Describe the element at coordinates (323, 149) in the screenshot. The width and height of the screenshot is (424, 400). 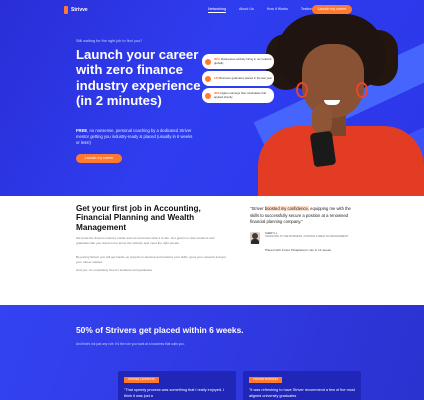
I see `phone-icon` at that location.